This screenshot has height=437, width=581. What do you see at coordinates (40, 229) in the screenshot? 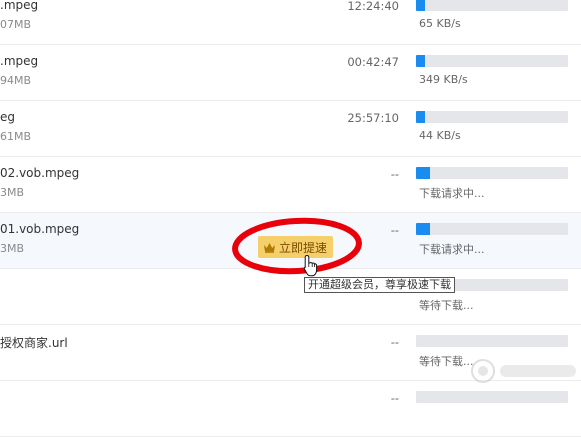
I see `file-name: 01.vob.mpeg` at bounding box center [40, 229].